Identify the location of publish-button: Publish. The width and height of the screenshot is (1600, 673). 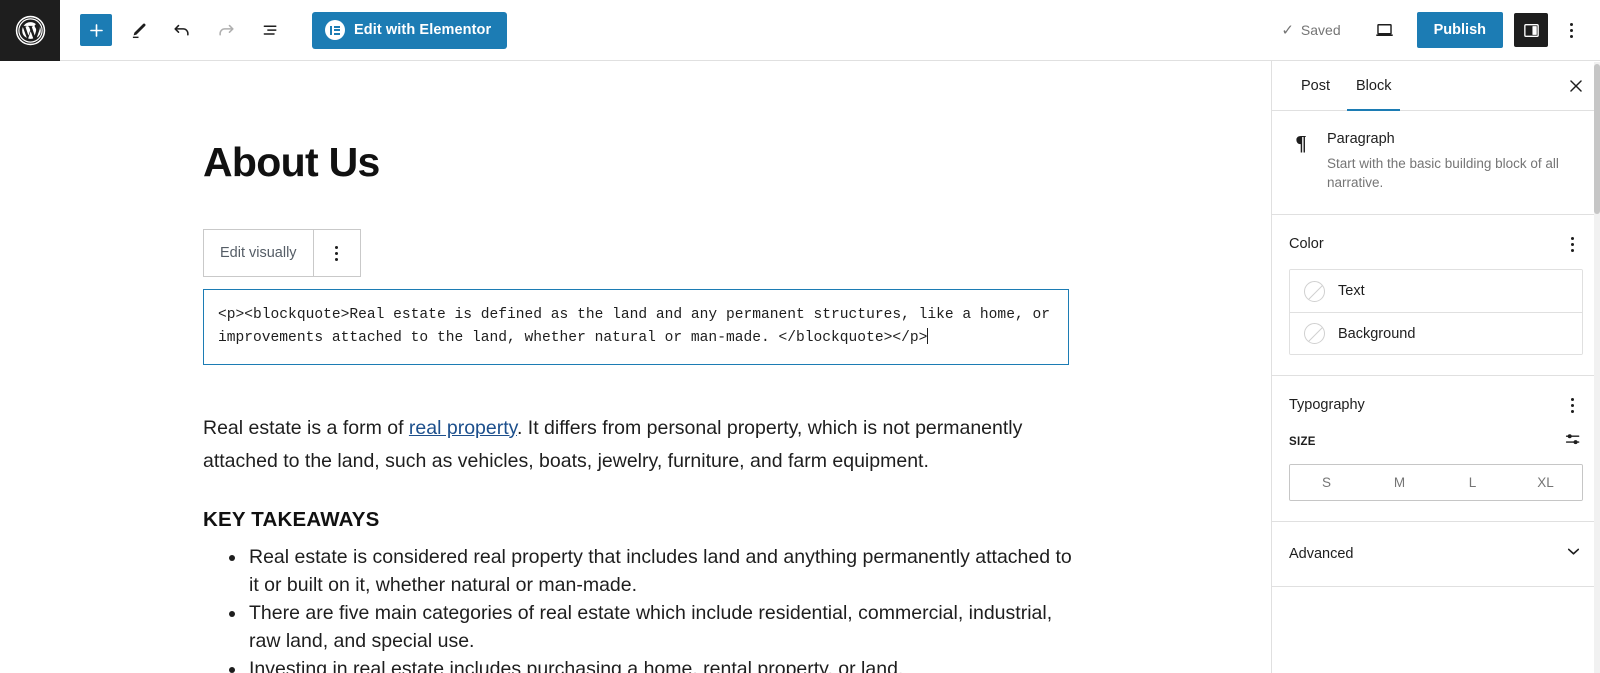
(1459, 30).